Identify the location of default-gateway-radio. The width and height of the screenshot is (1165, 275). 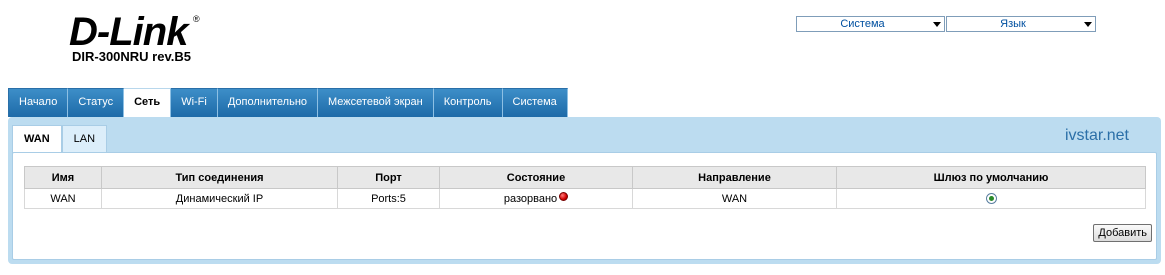
(991, 199).